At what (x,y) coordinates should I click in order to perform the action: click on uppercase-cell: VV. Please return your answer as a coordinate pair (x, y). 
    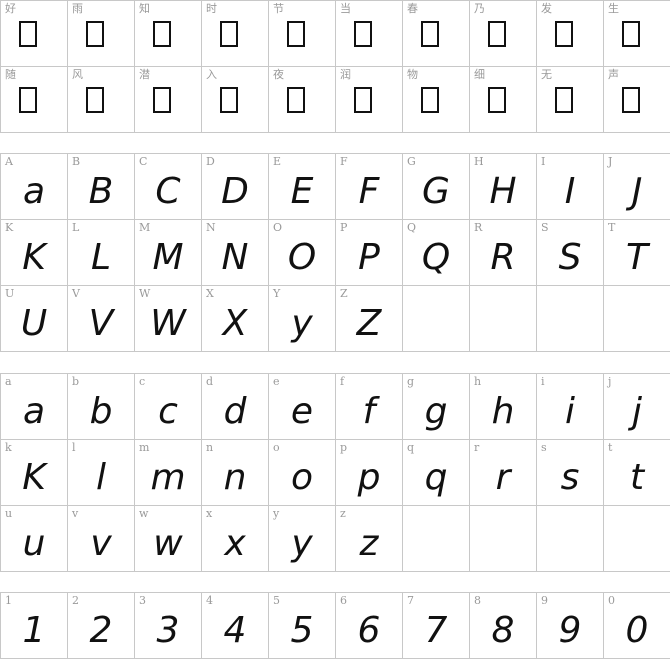
    Looking at the image, I should click on (101, 319).